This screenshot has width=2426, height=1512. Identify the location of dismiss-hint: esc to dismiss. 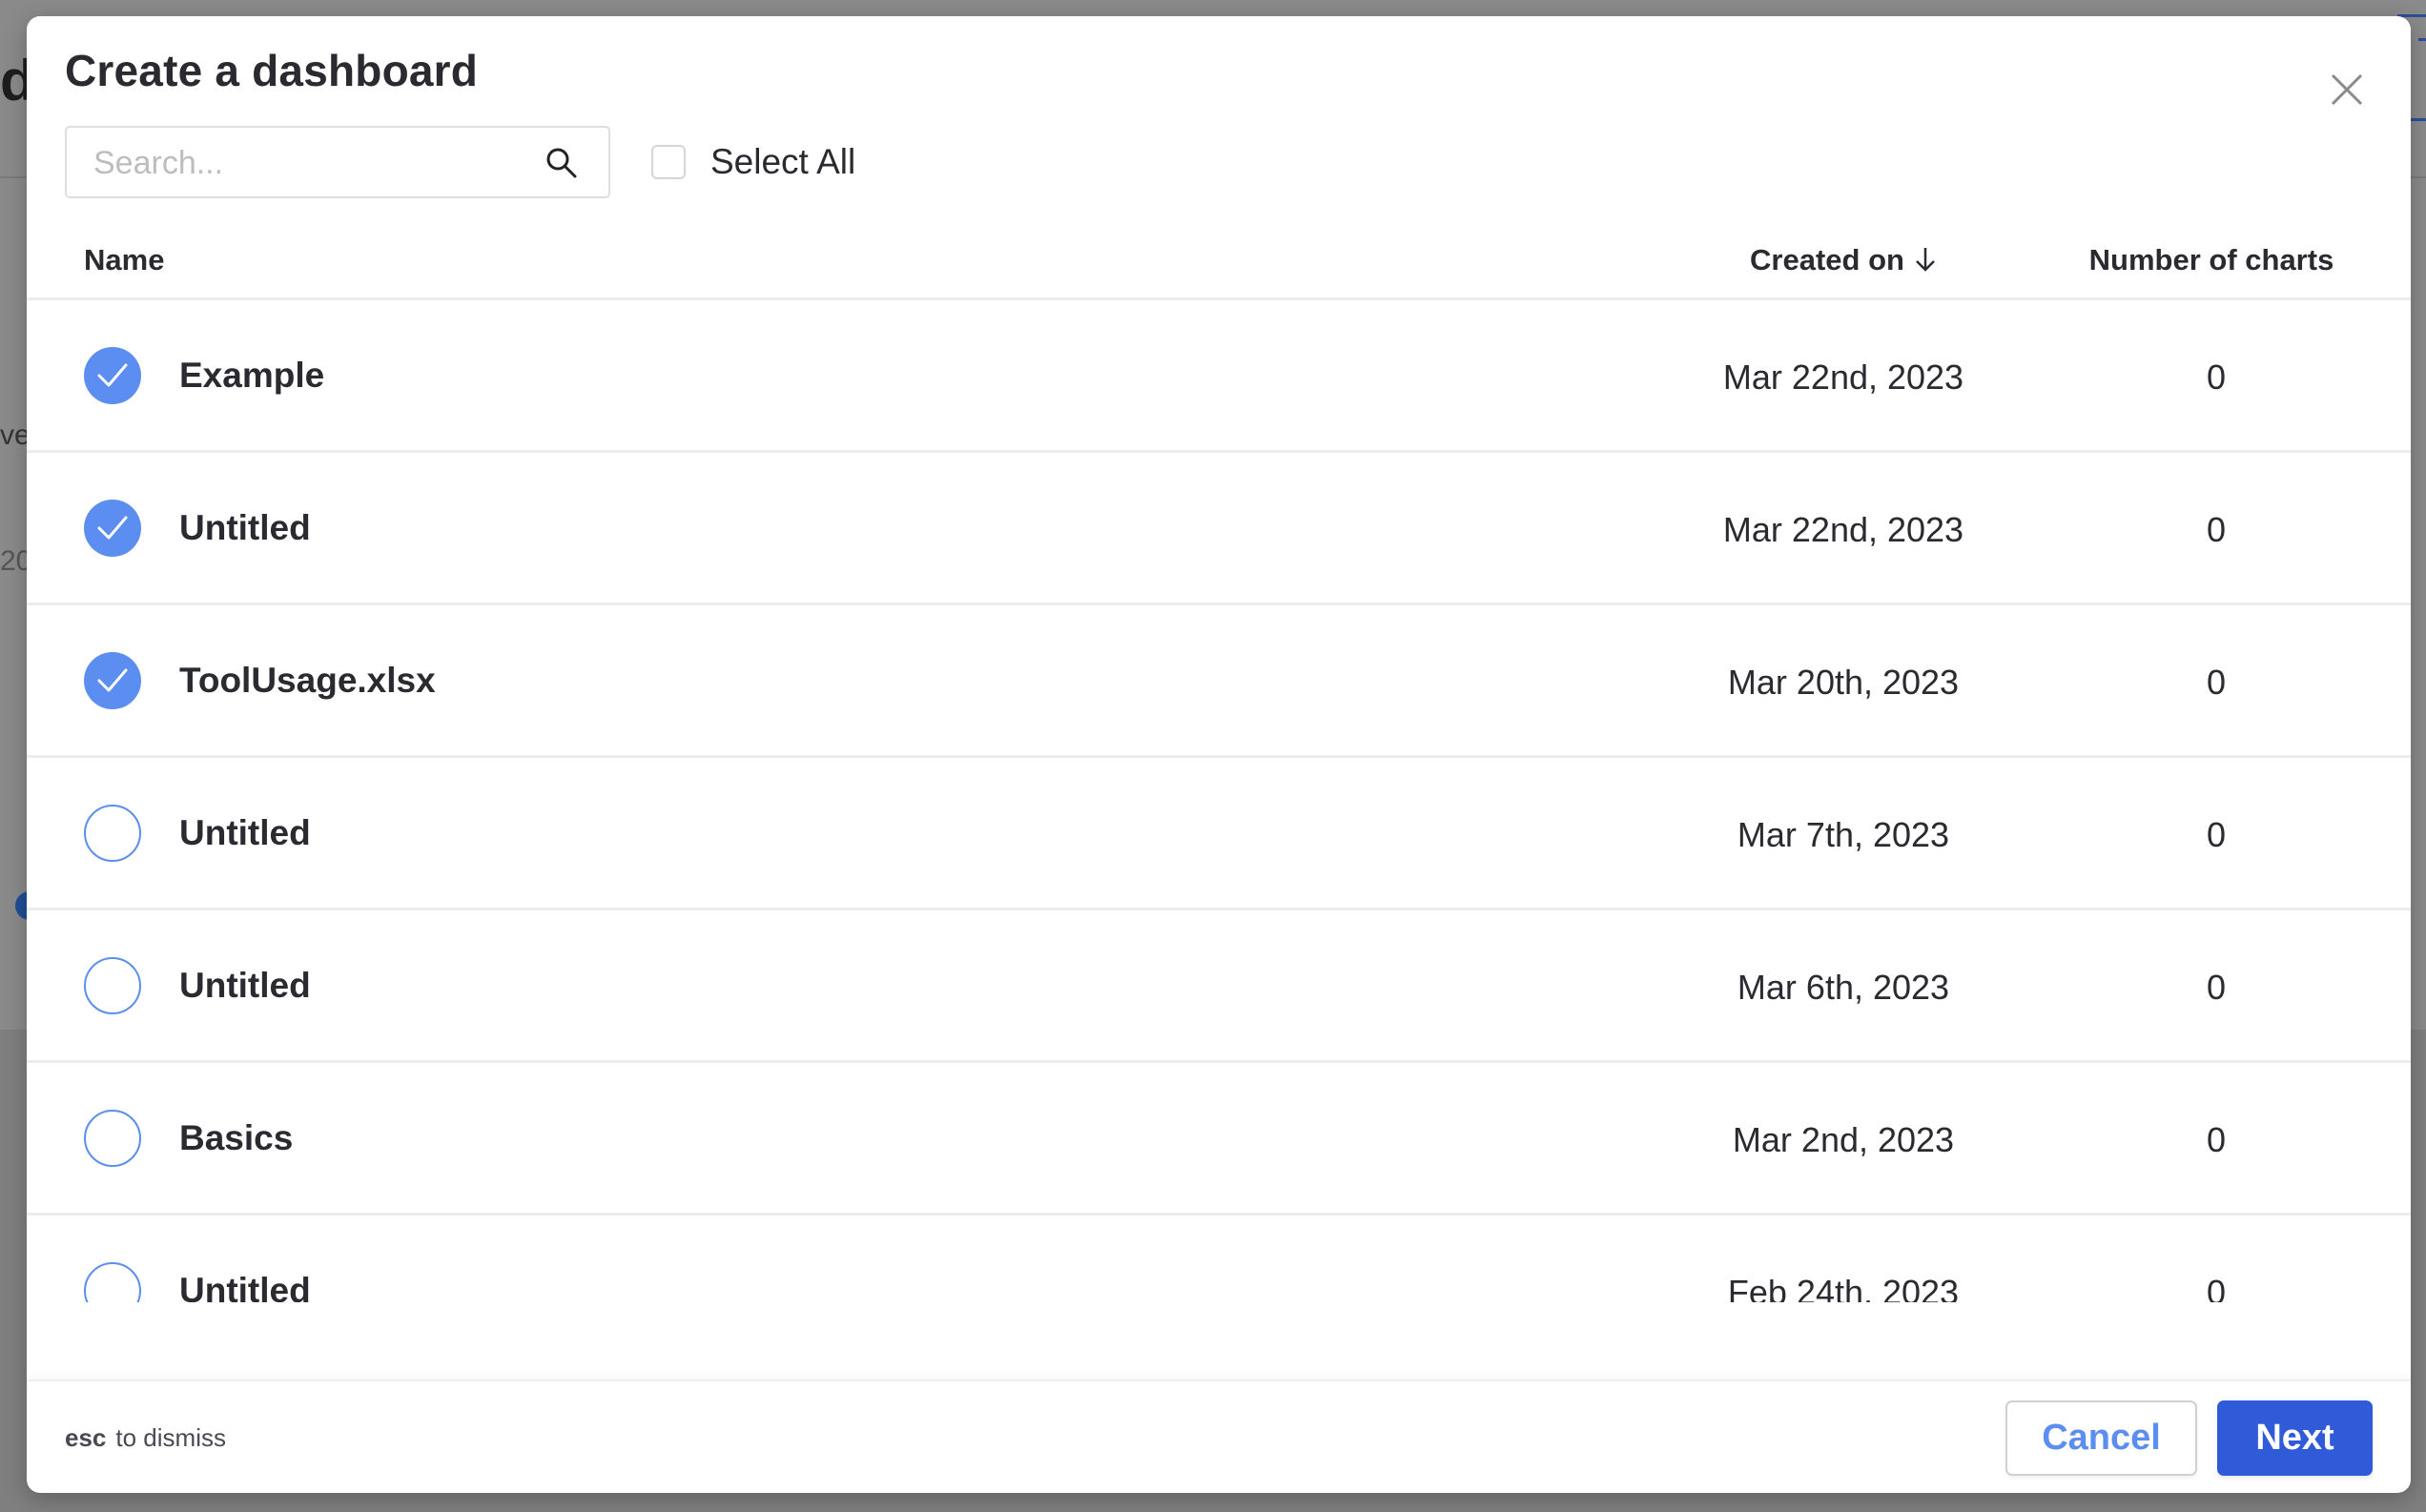
(145, 1438).